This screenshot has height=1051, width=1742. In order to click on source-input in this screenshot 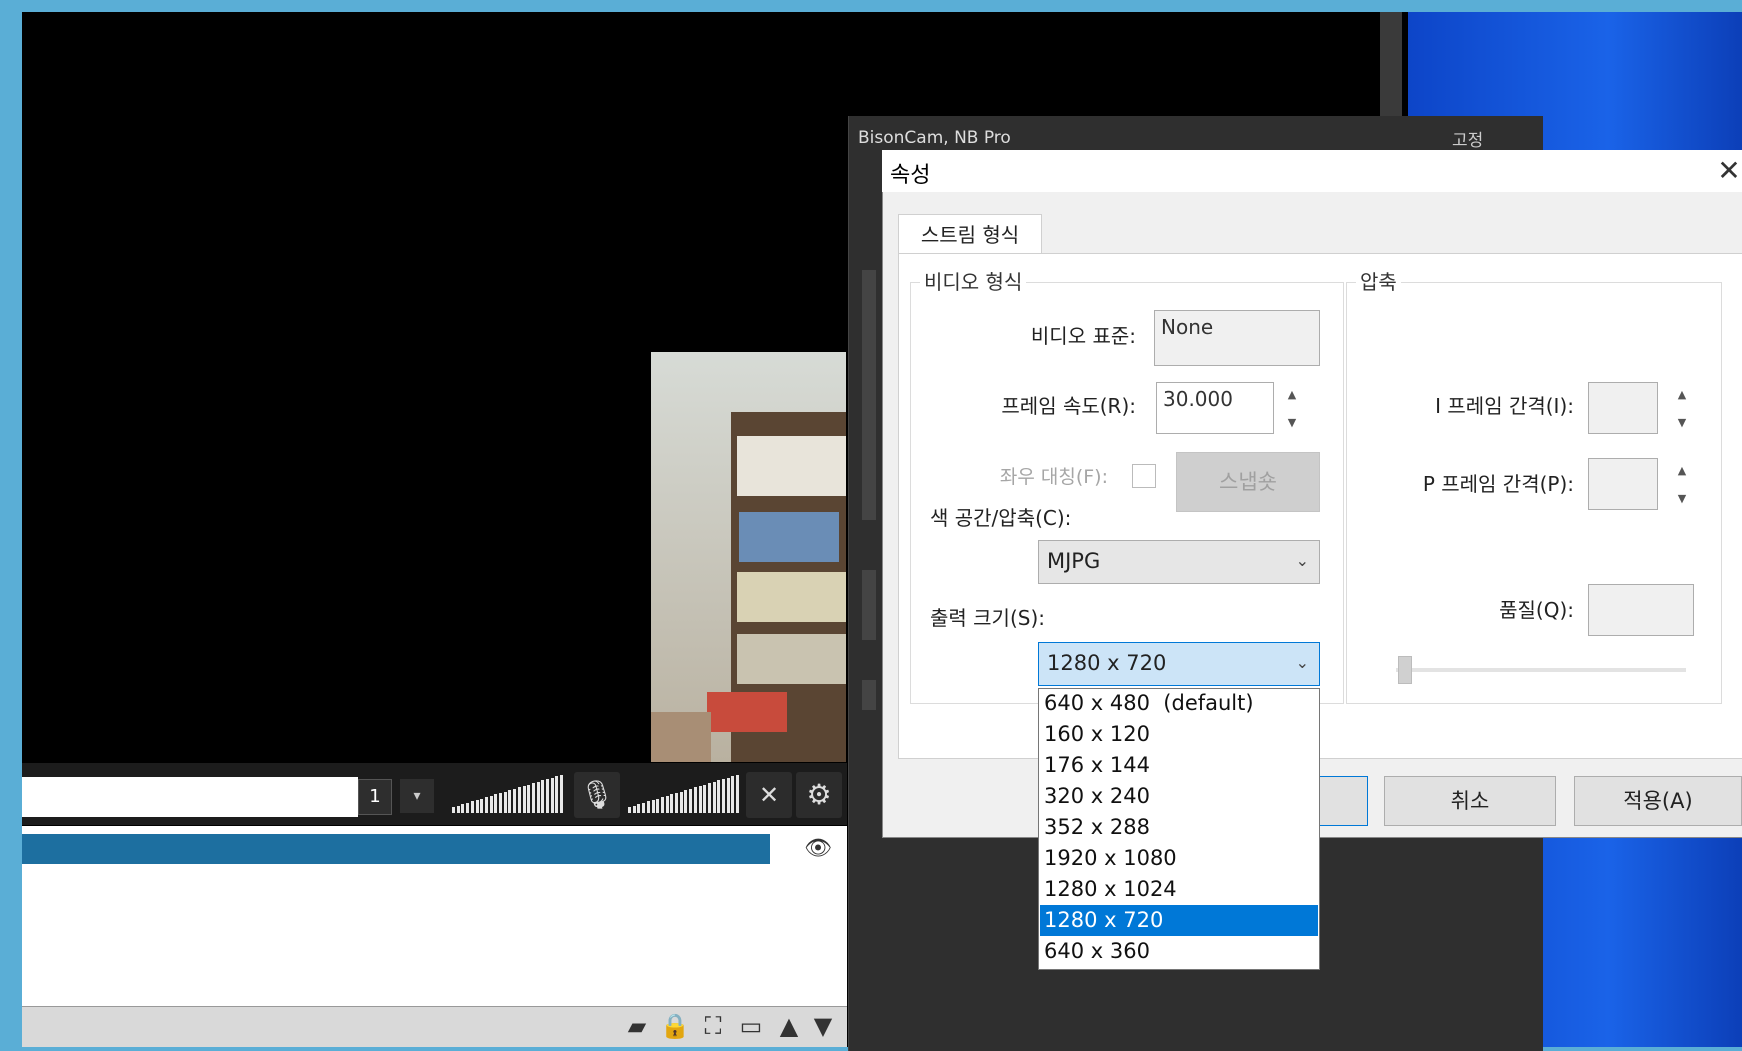, I will do `click(190, 797)`.